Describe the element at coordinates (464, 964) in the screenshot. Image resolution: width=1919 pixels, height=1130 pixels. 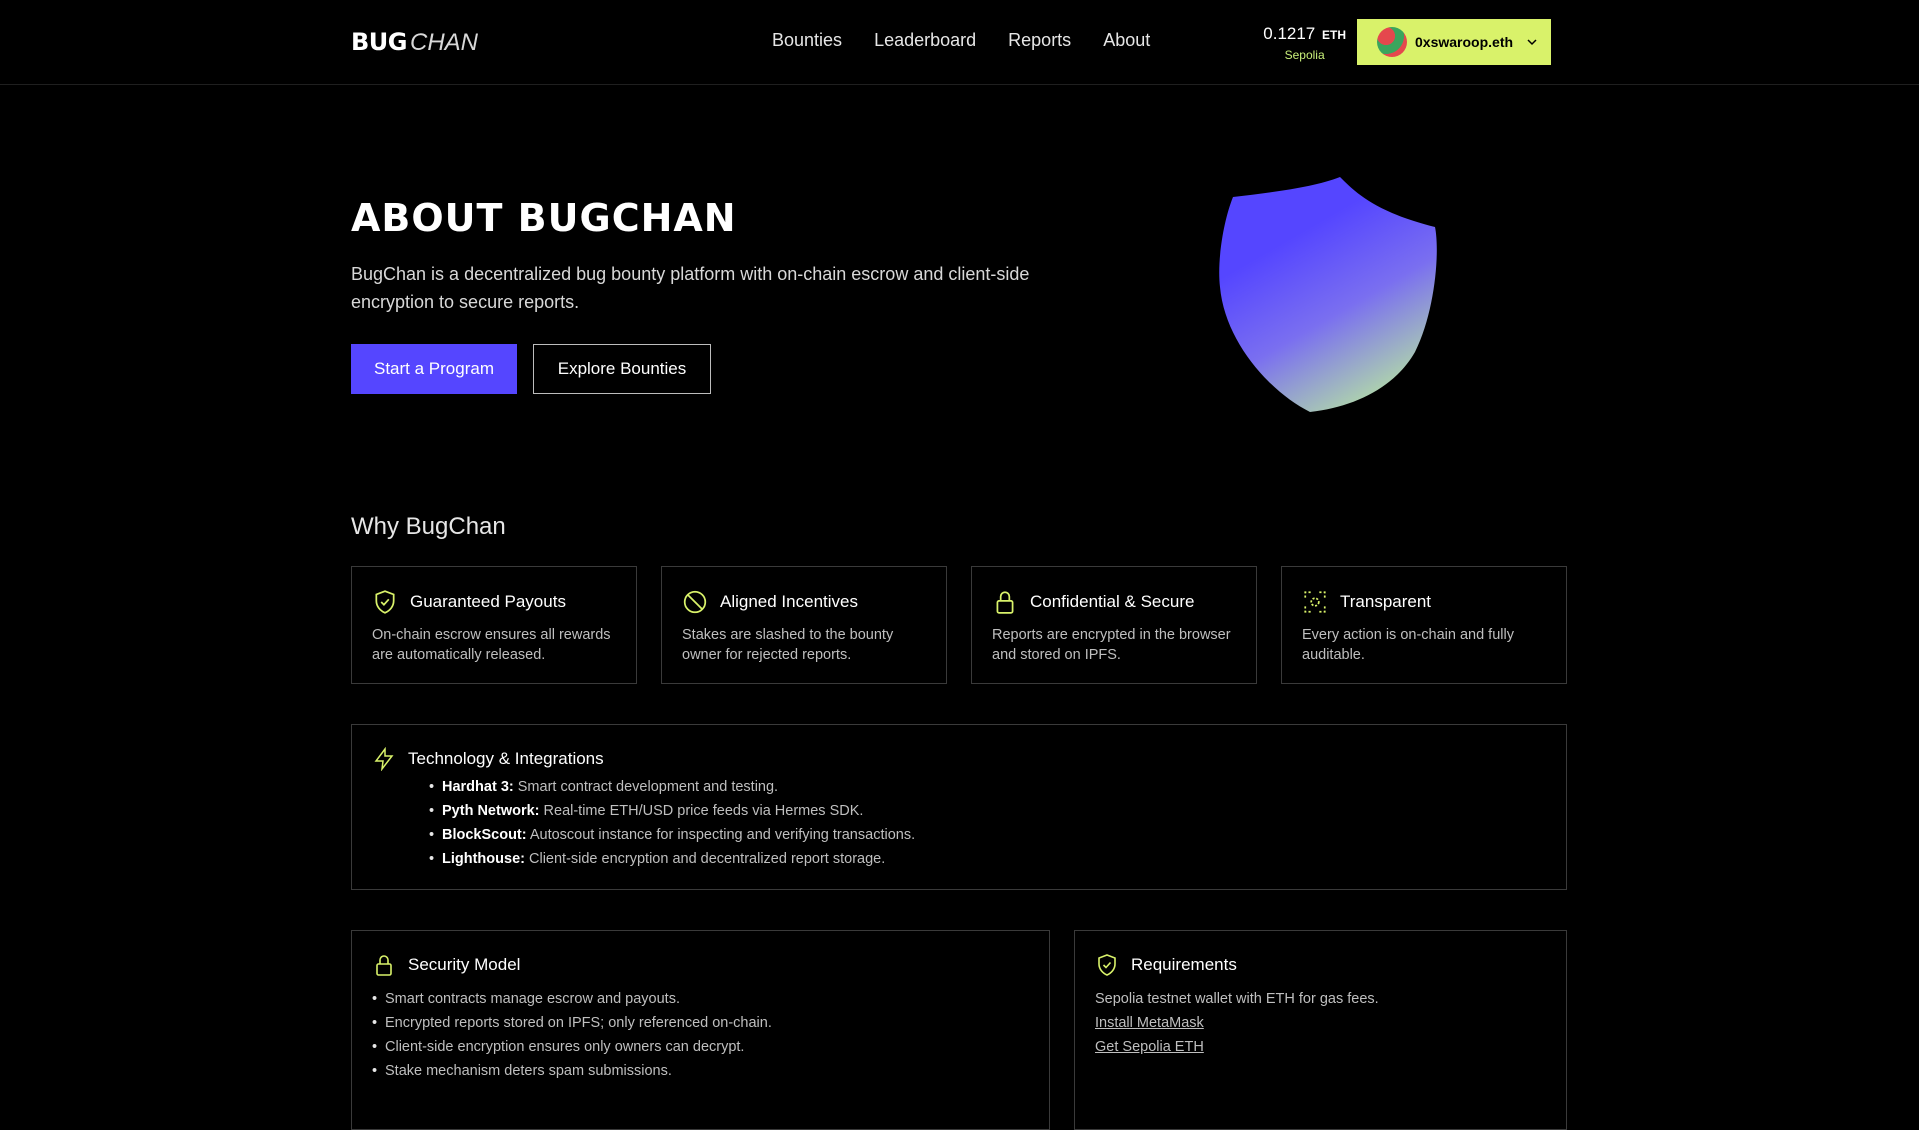
I see `security-title: Security Model` at that location.